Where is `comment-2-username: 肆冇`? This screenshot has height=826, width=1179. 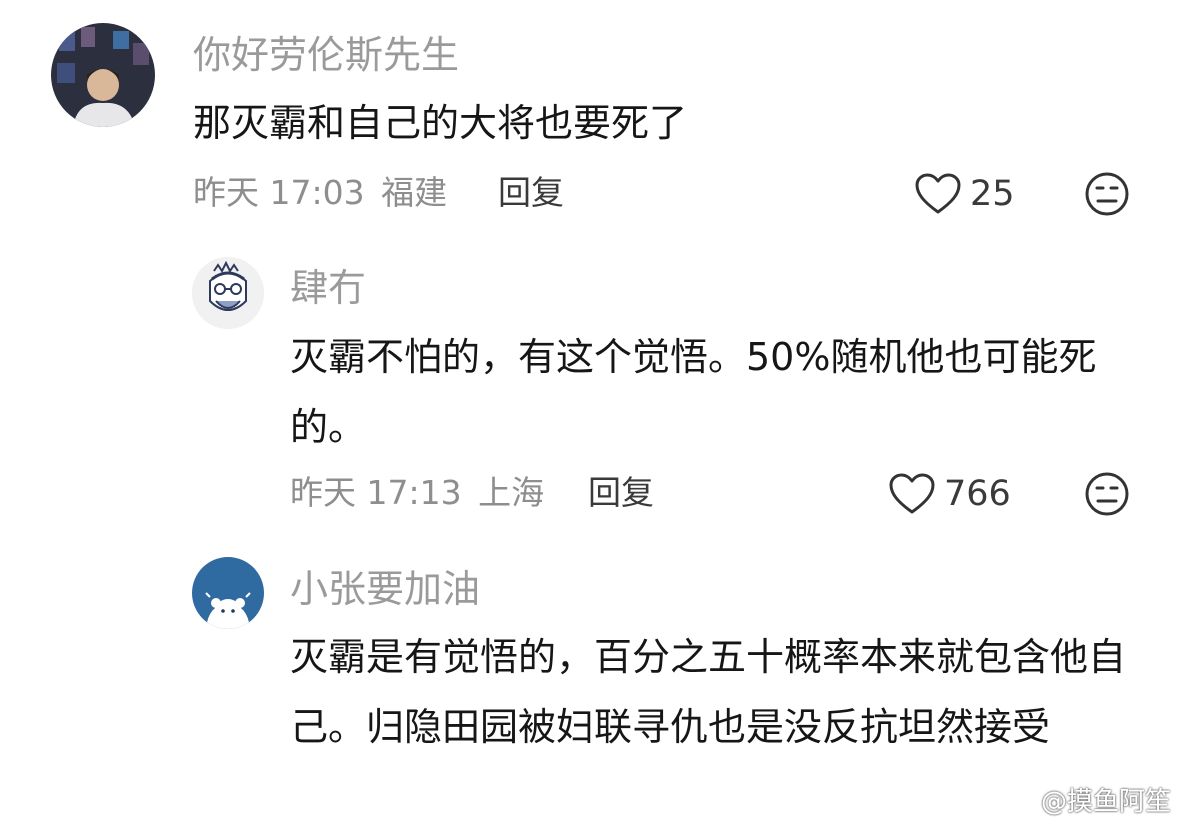
comment-2-username: 肆冇 is located at coordinates (328, 288).